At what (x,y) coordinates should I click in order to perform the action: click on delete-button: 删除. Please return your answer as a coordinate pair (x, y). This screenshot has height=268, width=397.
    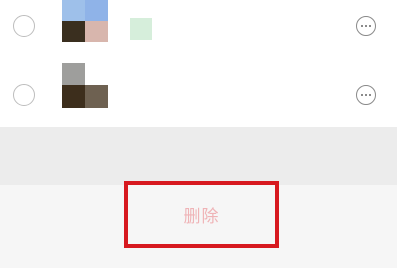
    Looking at the image, I should click on (201, 214).